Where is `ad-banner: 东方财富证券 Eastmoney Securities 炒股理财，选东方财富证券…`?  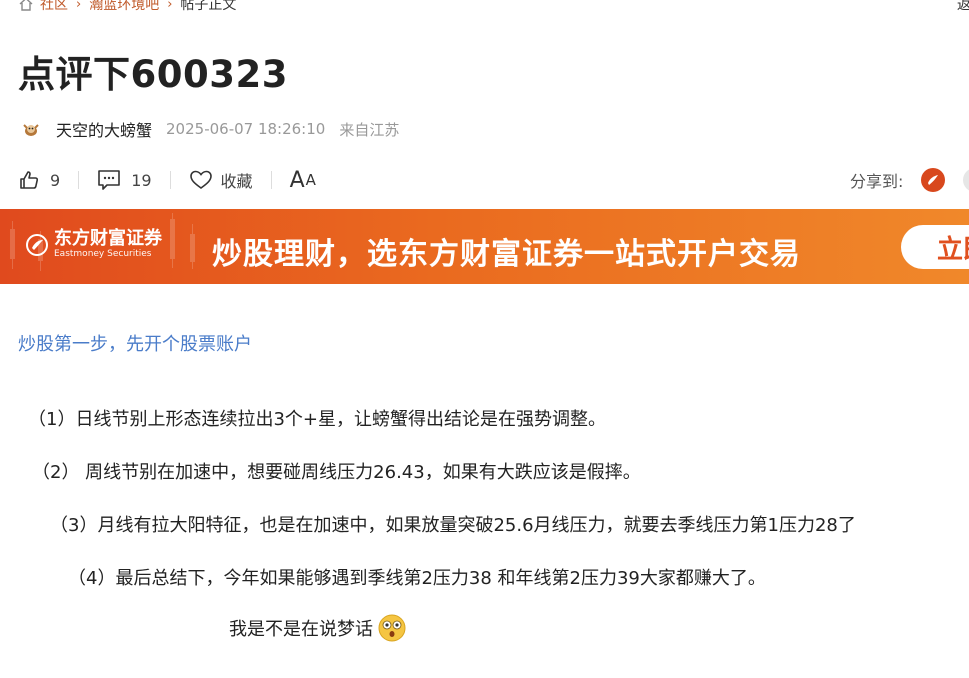
ad-banner: 东方财富证券 Eastmoney Securities 炒股理财，选东方财富证券… is located at coordinates (484, 246).